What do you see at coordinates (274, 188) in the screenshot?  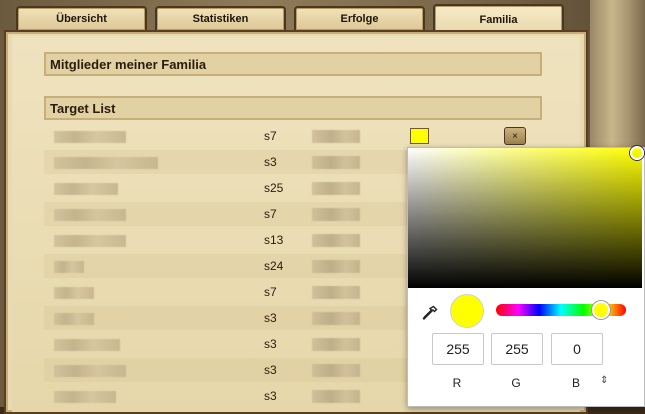 I see `server-label: s25` at bounding box center [274, 188].